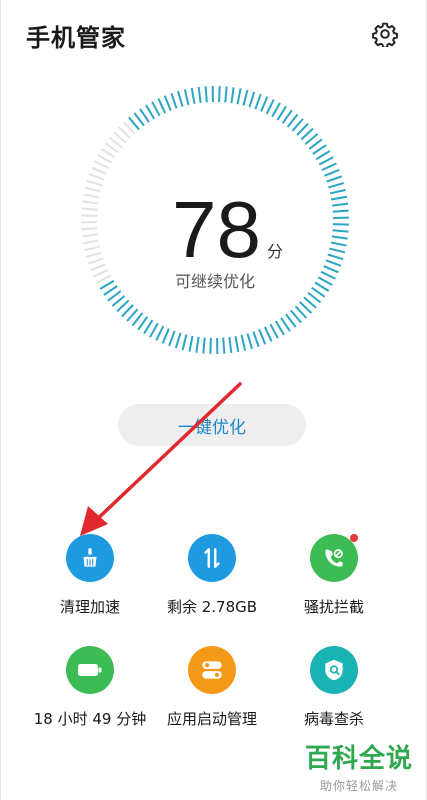 The image size is (427, 800). What do you see at coordinates (334, 558) in the screenshot?
I see `call-block-icon` at bounding box center [334, 558].